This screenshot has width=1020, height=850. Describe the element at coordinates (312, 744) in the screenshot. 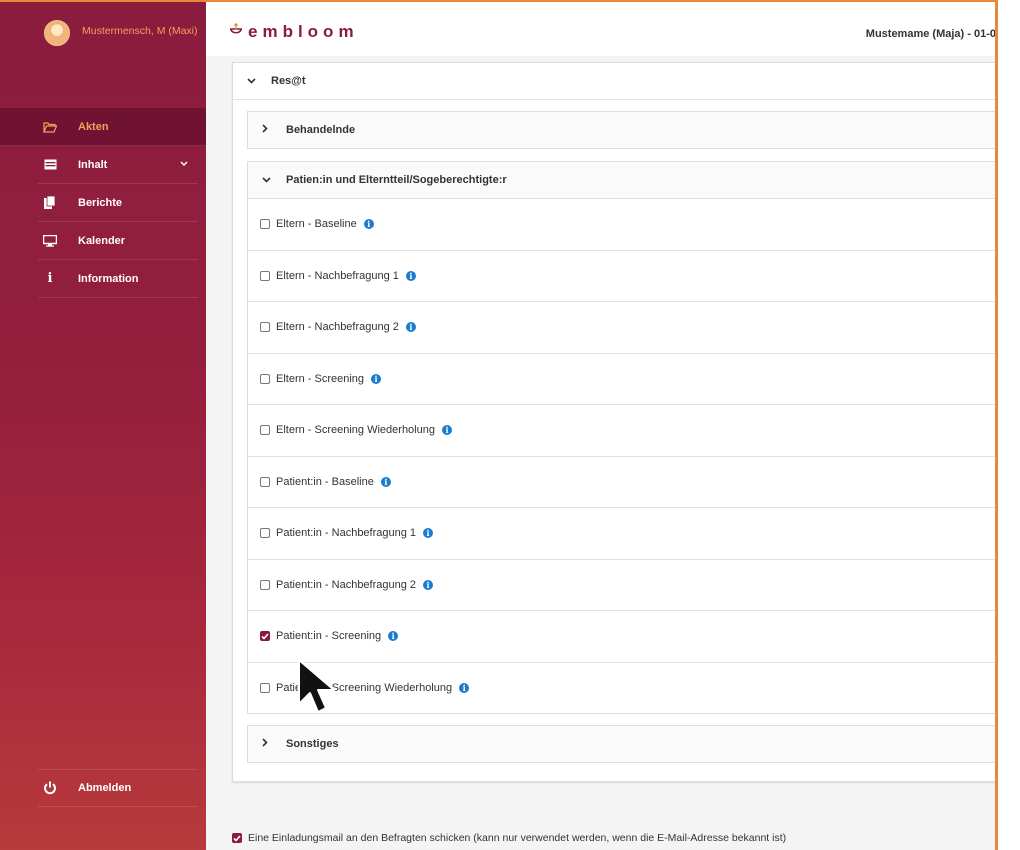

I see `section-title: Sonstiges` at that location.